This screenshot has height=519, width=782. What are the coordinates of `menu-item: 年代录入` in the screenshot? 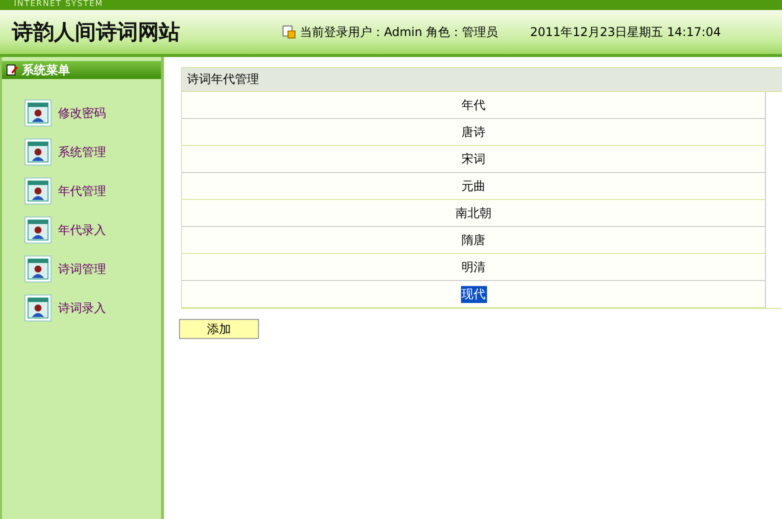 It's located at (82, 230).